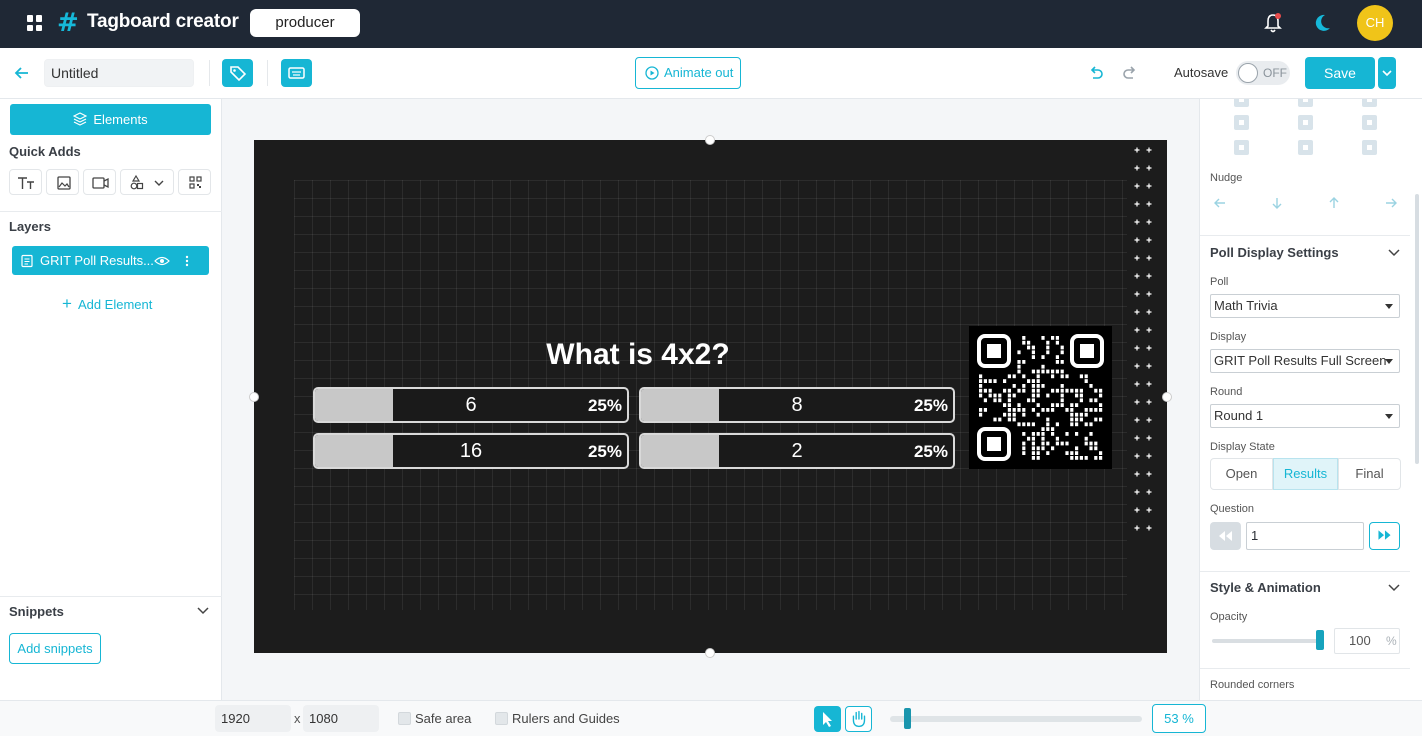 This screenshot has width=1422, height=736. What do you see at coordinates (1305, 122) in the screenshot?
I see `align-middle-center` at bounding box center [1305, 122].